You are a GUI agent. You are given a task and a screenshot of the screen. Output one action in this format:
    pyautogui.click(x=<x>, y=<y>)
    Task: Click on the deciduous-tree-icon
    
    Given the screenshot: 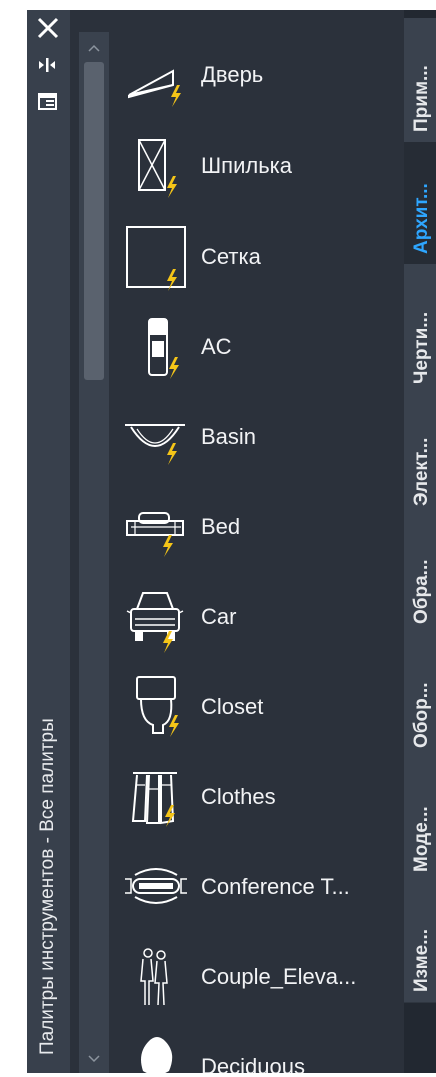 What is the action you would take?
    pyautogui.click(x=156, y=1052)
    